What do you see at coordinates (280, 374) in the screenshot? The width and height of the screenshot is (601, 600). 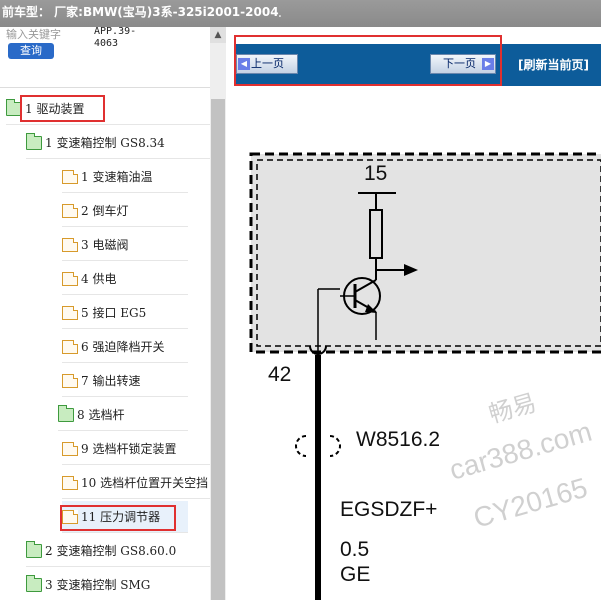 I see `pin-42-label: 42` at bounding box center [280, 374].